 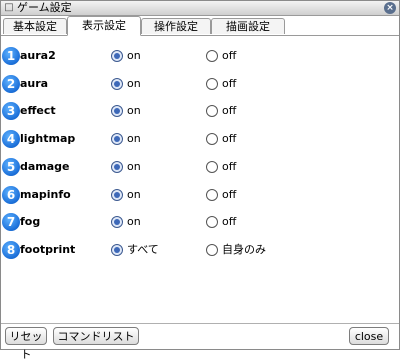 What do you see at coordinates (244, 250) in the screenshot?
I see `radio-label-b: 自身のみ` at bounding box center [244, 250].